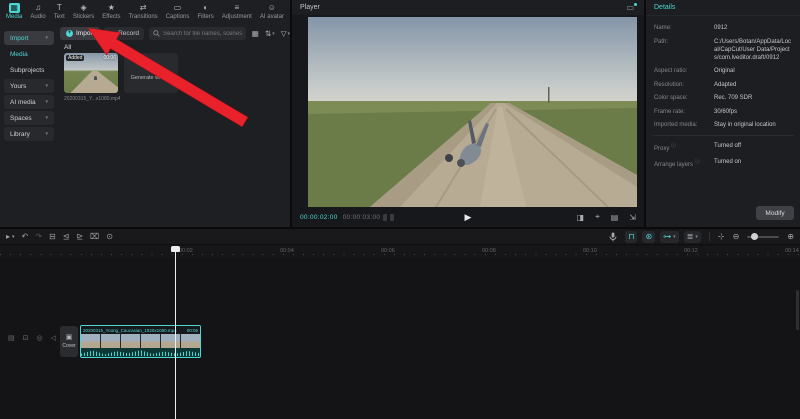  Describe the element at coordinates (581, 217) in the screenshot. I see `compare-icon: ◨` at that location.